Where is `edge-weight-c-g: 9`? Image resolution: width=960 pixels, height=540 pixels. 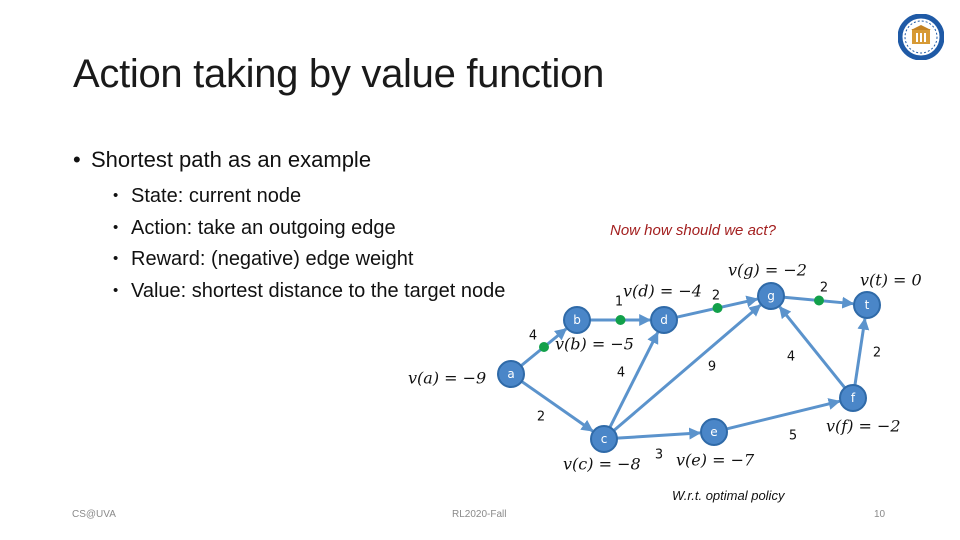 edge-weight-c-g: 9 is located at coordinates (712, 367).